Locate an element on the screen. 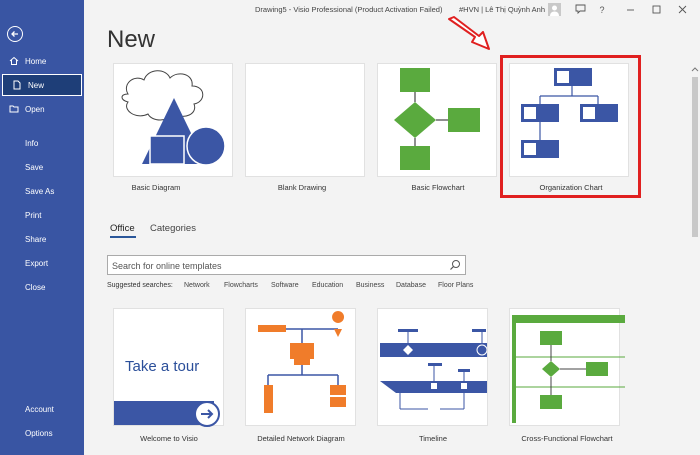  vertical-scrollbar is located at coordinates (695, 258).